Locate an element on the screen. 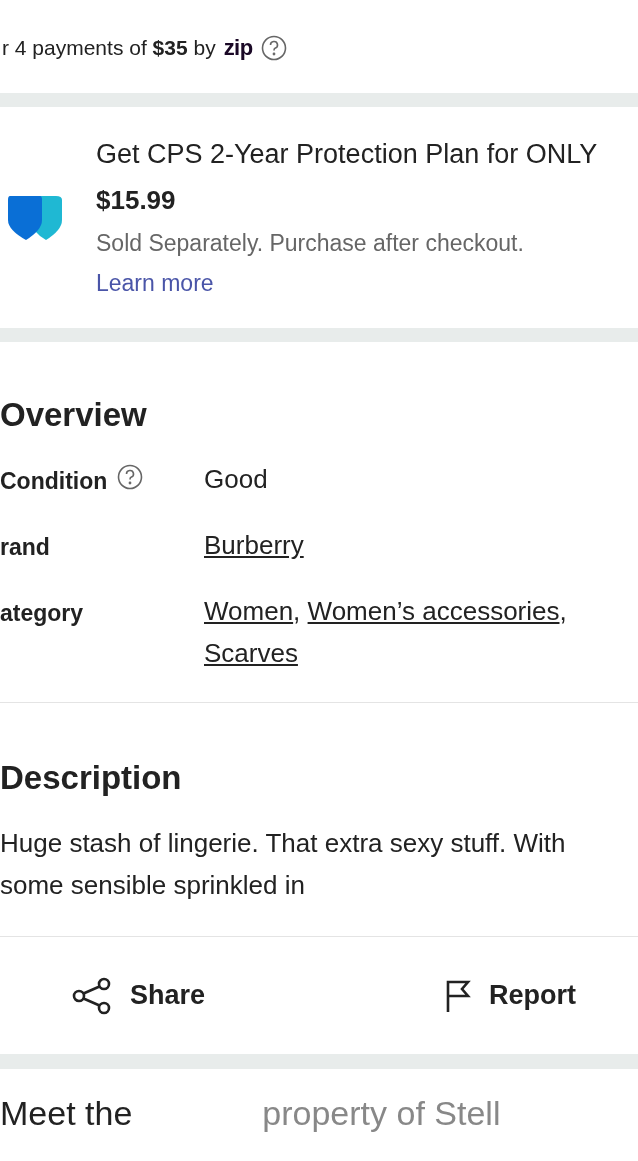 This screenshot has height=1161, width=638. overview-label: ategory is located at coordinates (42, 613).